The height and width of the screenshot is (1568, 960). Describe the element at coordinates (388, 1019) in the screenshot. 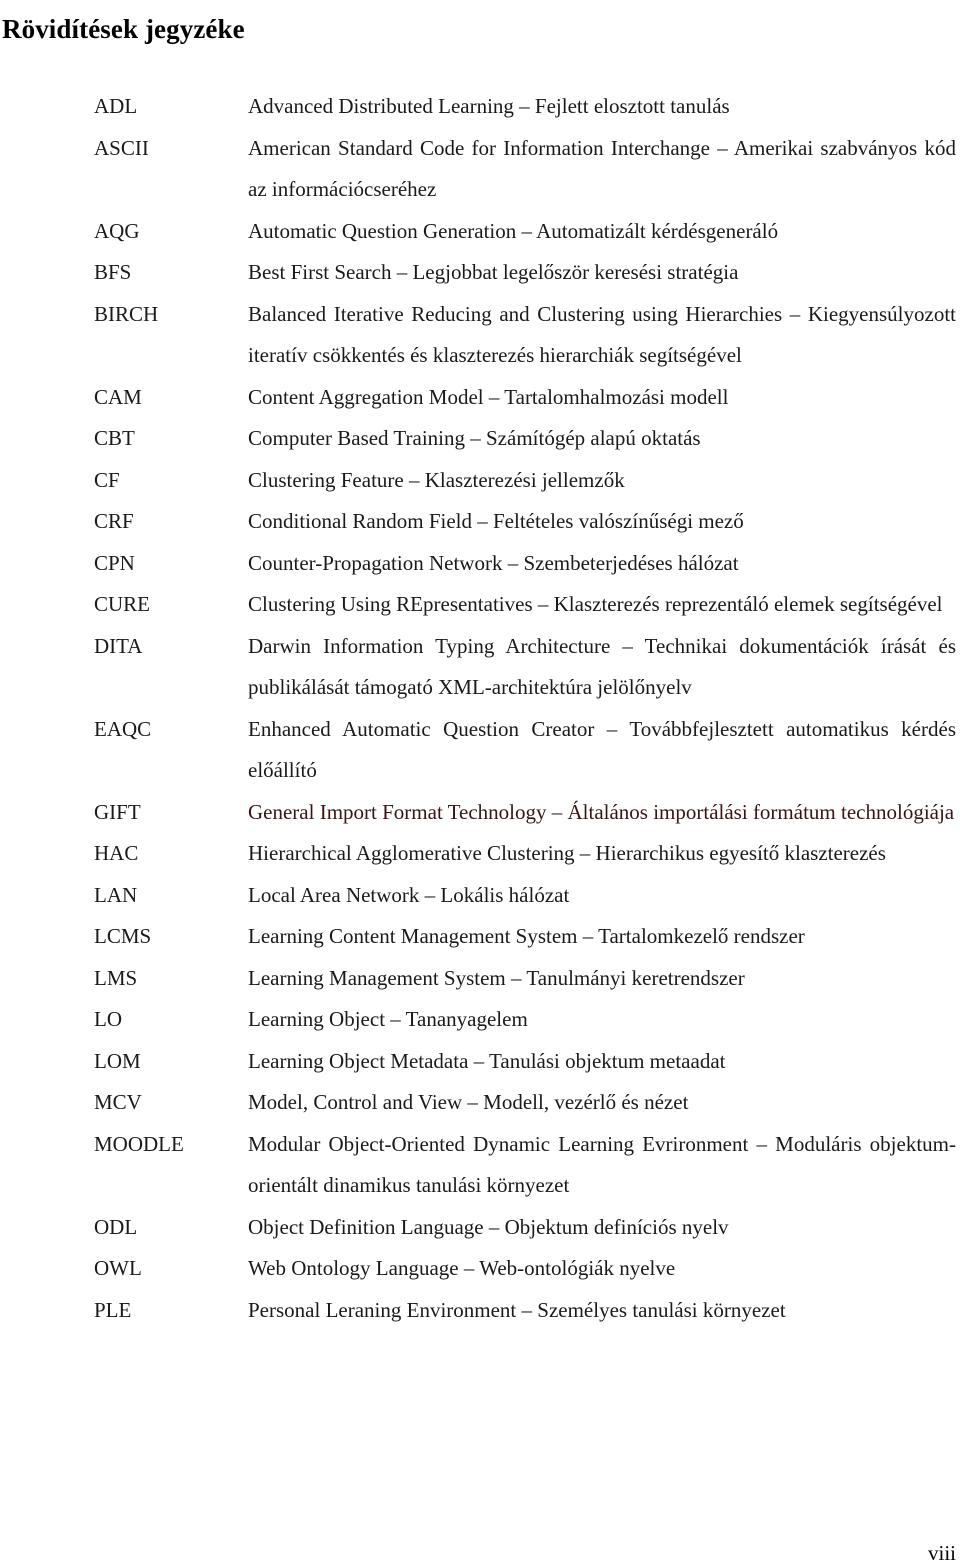

I see `abbreviation-definition: Learning Object – Tananyagelem` at that location.